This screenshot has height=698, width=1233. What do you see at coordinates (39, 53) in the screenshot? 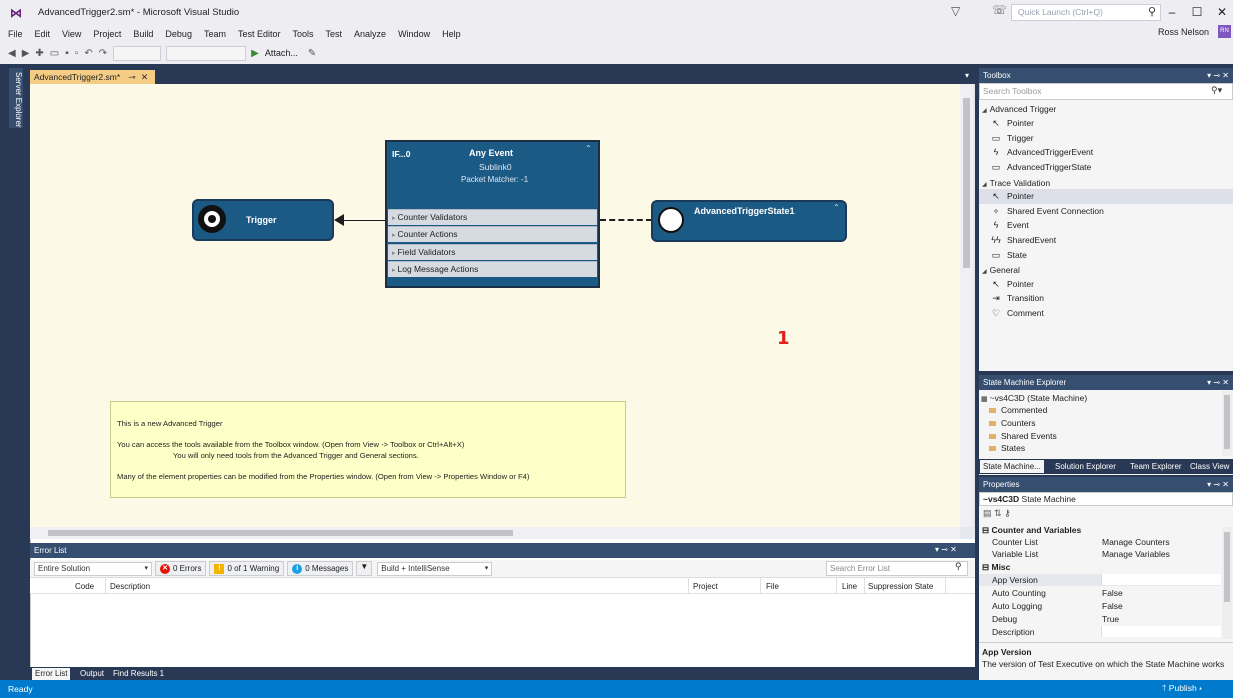
I see `new-project-icon: ✚` at bounding box center [39, 53].